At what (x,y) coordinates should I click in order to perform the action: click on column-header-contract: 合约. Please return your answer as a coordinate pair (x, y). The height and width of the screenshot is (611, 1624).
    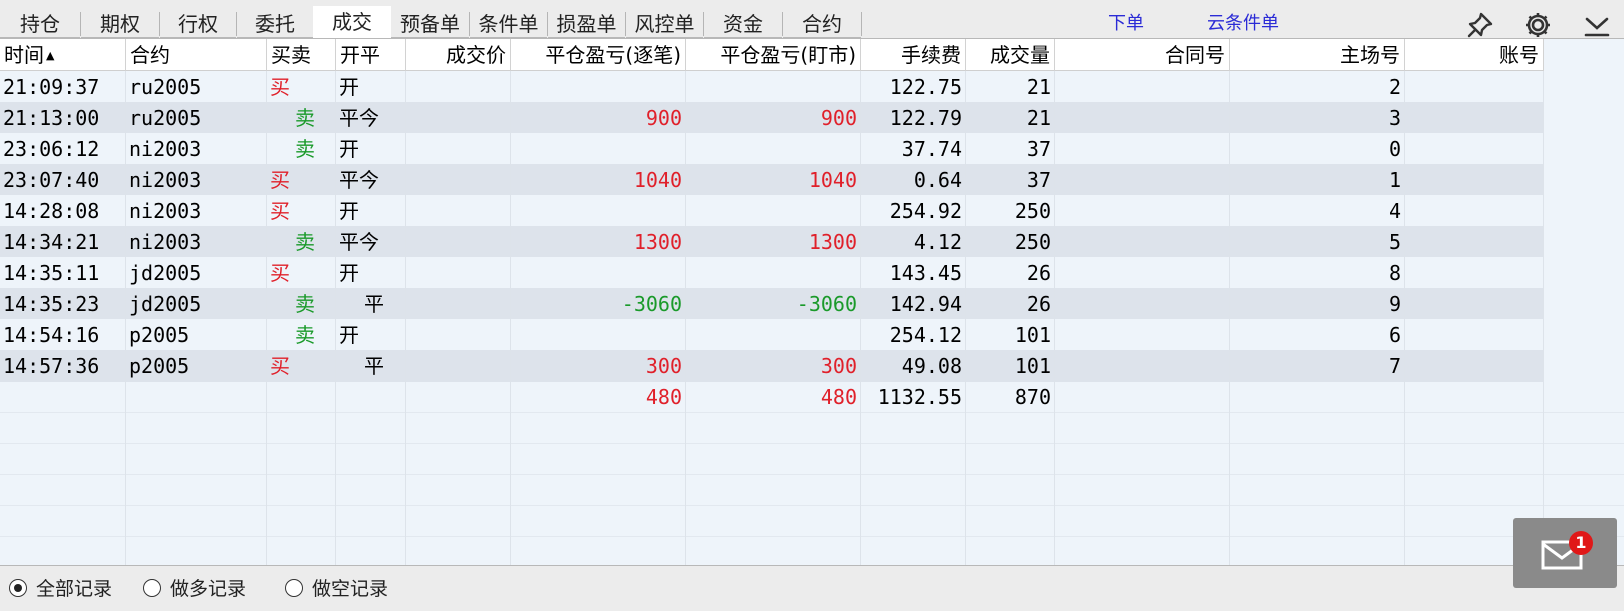
    Looking at the image, I should click on (196, 55).